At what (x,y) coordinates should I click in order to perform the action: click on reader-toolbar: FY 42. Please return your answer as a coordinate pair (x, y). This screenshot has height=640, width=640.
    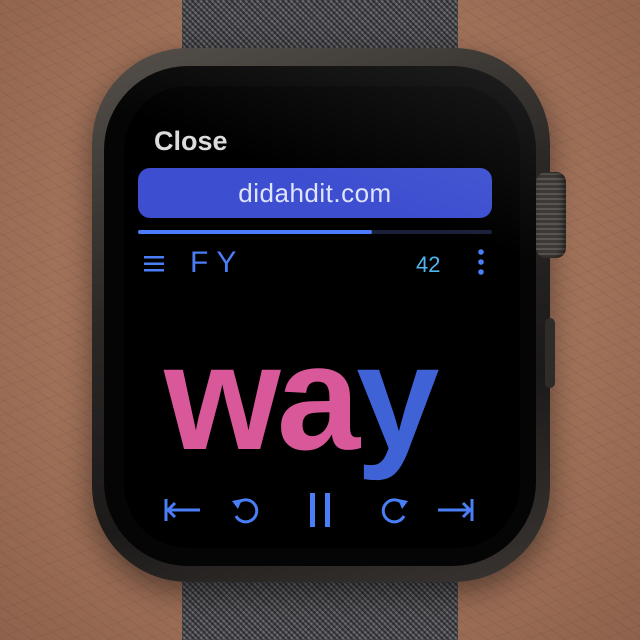
    Looking at the image, I should click on (315, 264).